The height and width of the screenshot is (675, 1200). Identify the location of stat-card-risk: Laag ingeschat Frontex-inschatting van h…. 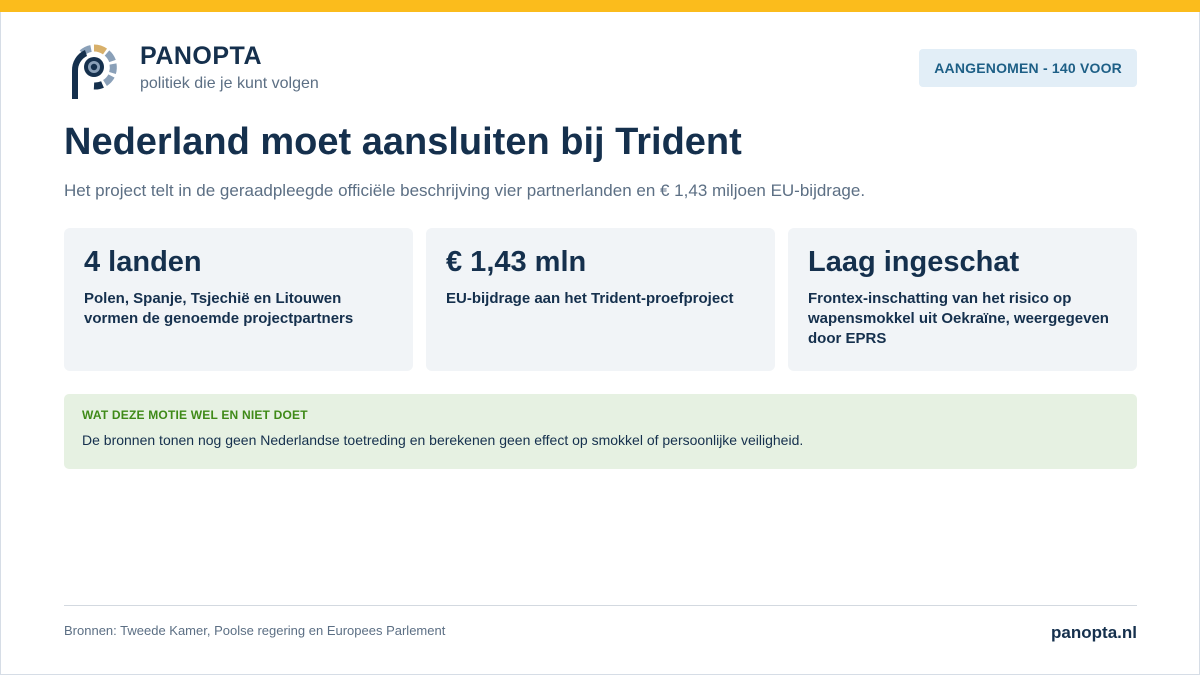
(962, 299).